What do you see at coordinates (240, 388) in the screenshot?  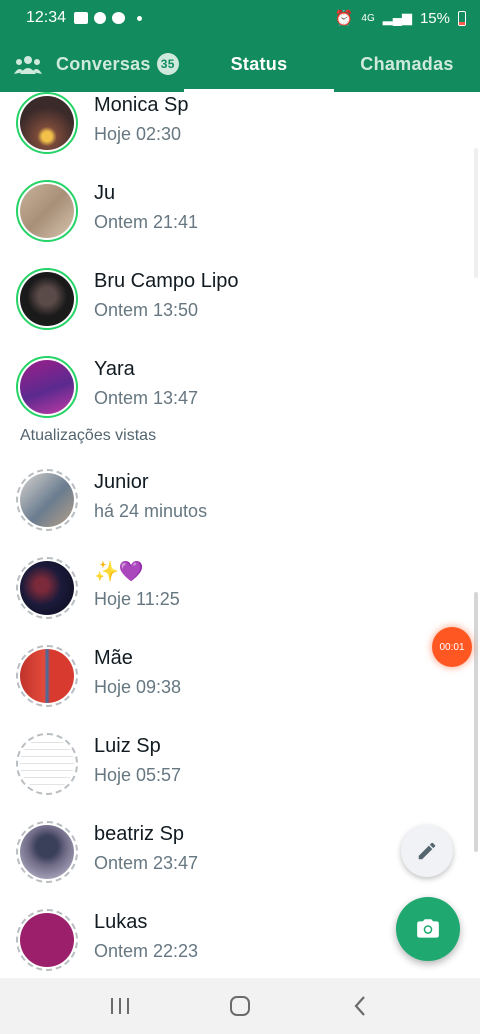 I see `status-row: Yara Ontem 13:47` at bounding box center [240, 388].